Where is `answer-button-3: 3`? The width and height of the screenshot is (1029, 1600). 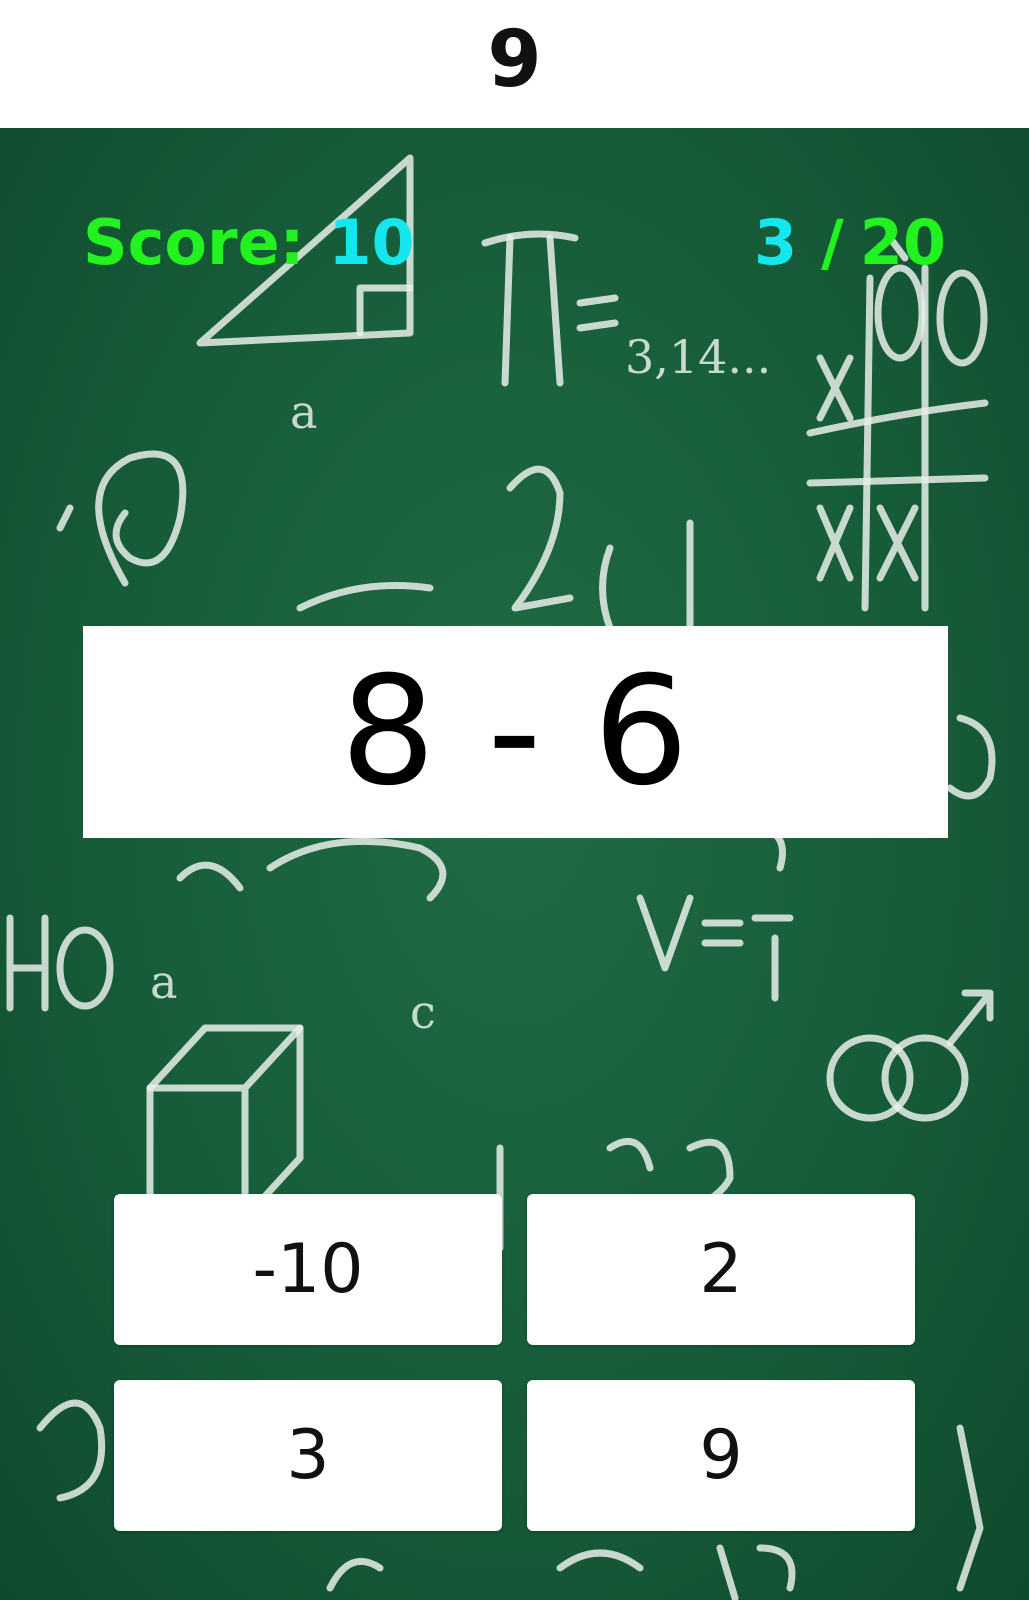 answer-button-3: 3 is located at coordinates (308, 1455).